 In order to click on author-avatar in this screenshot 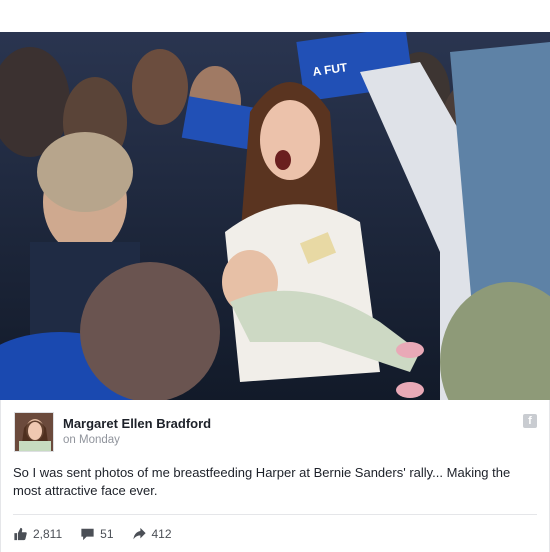, I will do `click(34, 432)`.